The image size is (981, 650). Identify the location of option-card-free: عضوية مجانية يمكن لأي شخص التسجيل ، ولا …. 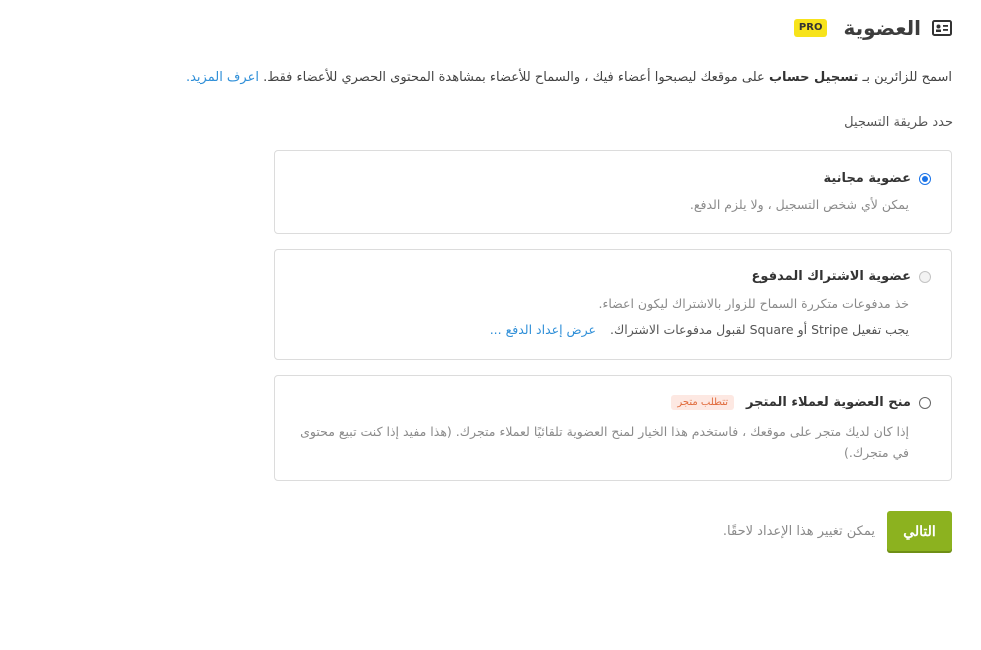
(613, 192).